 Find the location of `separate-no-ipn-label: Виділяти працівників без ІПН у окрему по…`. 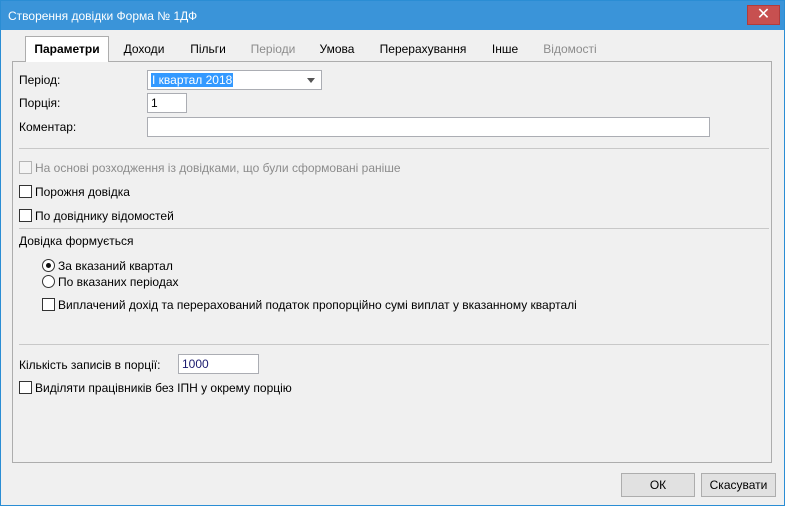

separate-no-ipn-label: Виділяти працівників без ІПН у окрему по… is located at coordinates (163, 388).